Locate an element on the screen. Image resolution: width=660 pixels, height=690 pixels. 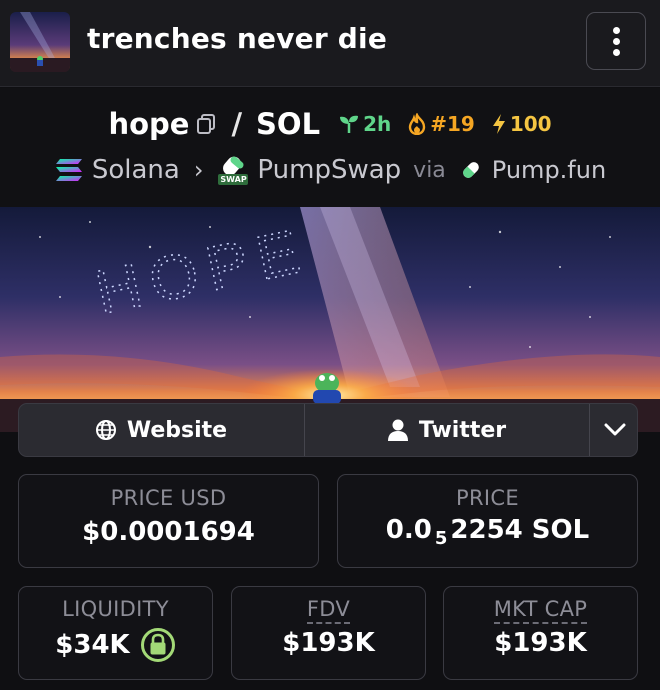
mkt-cap-label-wrap: MKT CAP is located at coordinates (540, 610).